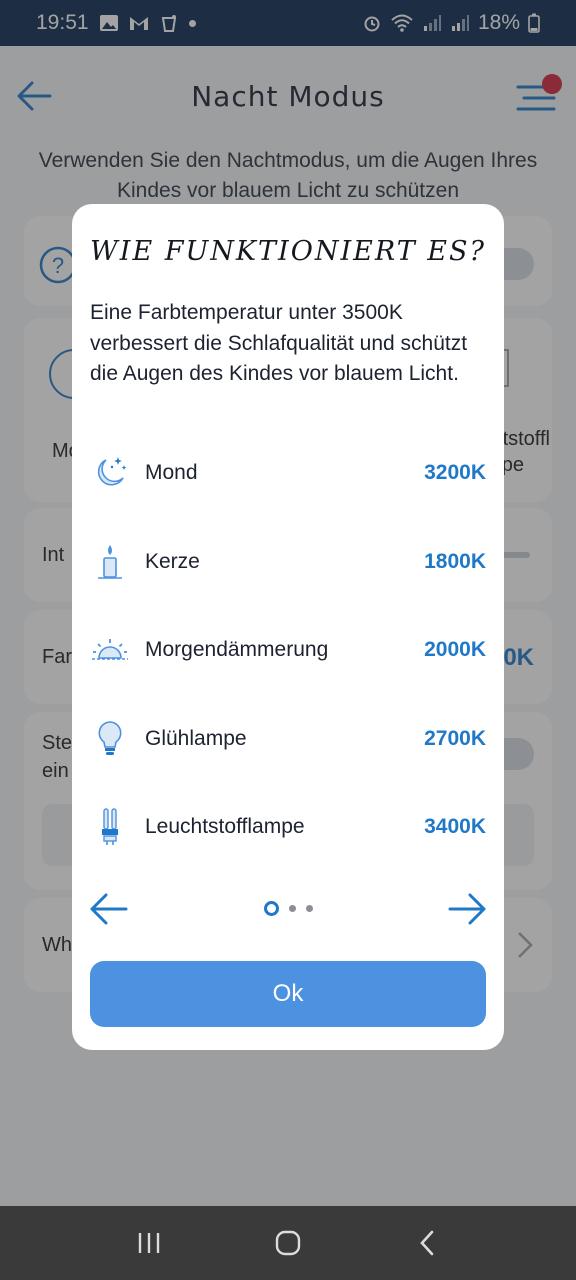  Describe the element at coordinates (110, 826) in the screenshot. I see `fluorescent-lamp-icon` at that location.